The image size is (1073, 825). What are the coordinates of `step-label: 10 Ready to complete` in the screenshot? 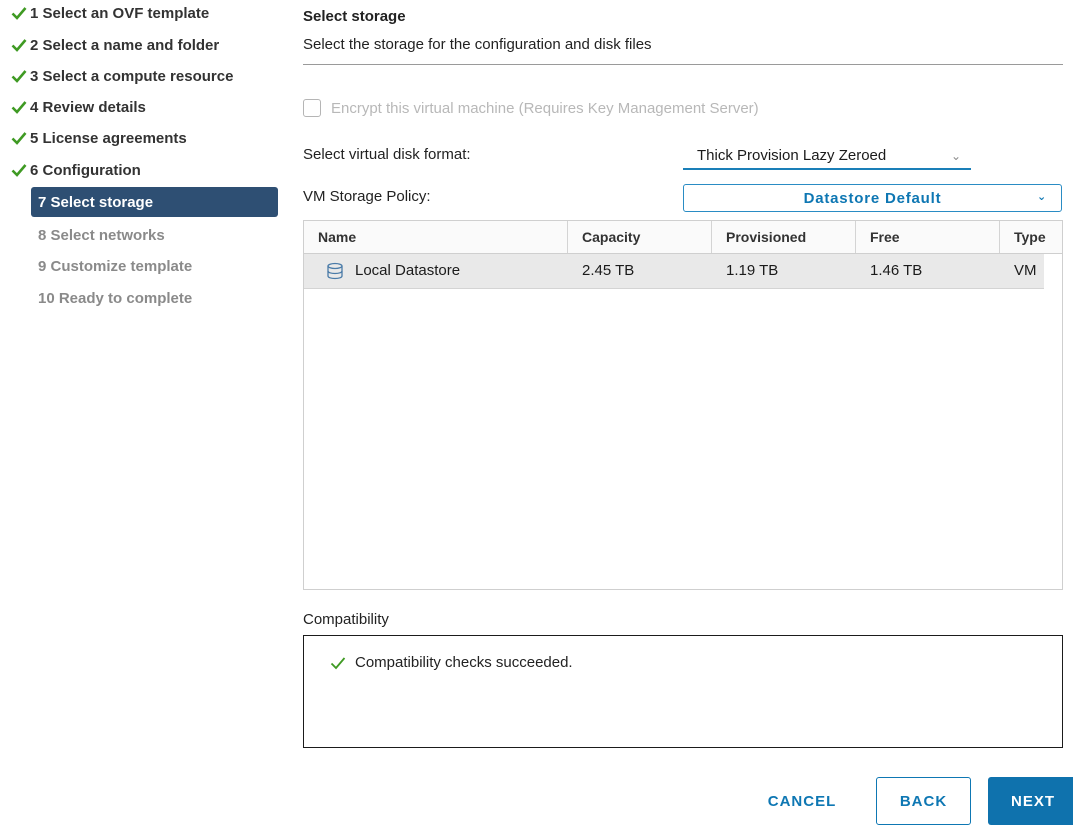 It's located at (115, 298).